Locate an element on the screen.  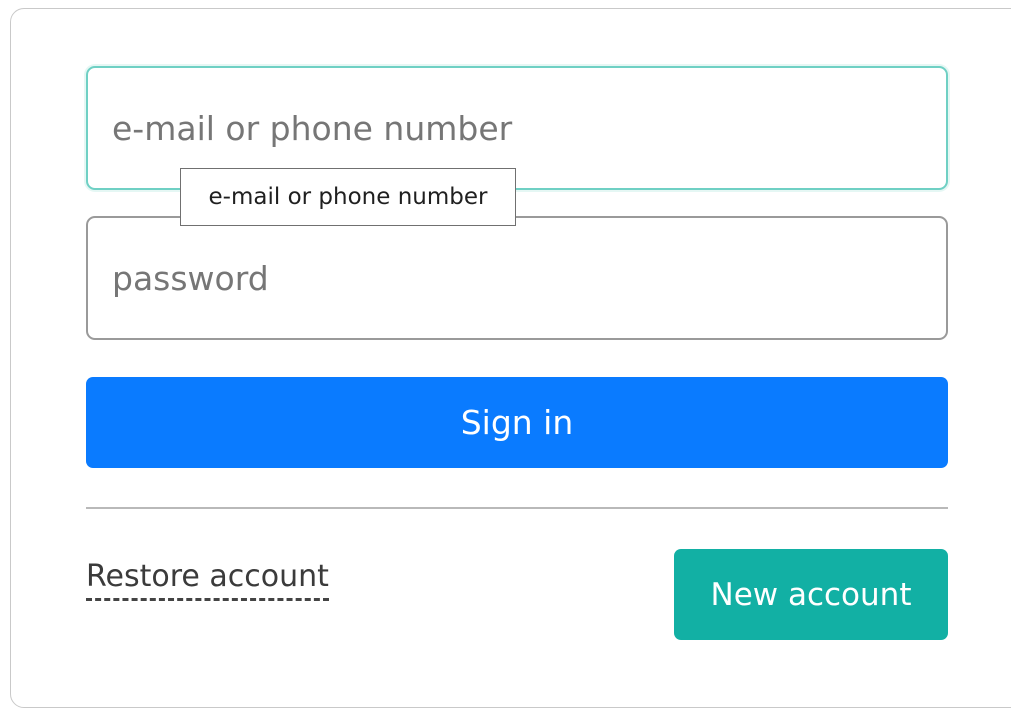
sign-in-button: Sign in is located at coordinates (517, 422).